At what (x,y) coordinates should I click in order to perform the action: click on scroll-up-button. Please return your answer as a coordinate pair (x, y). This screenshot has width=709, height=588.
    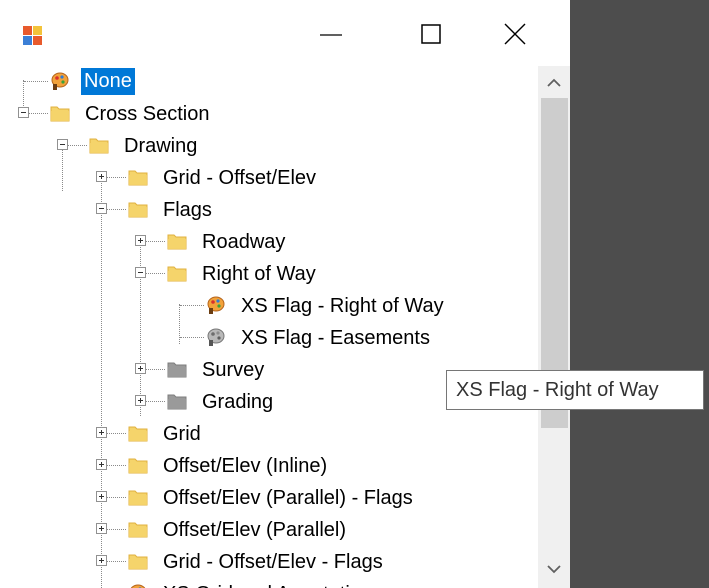
    Looking at the image, I should click on (554, 83).